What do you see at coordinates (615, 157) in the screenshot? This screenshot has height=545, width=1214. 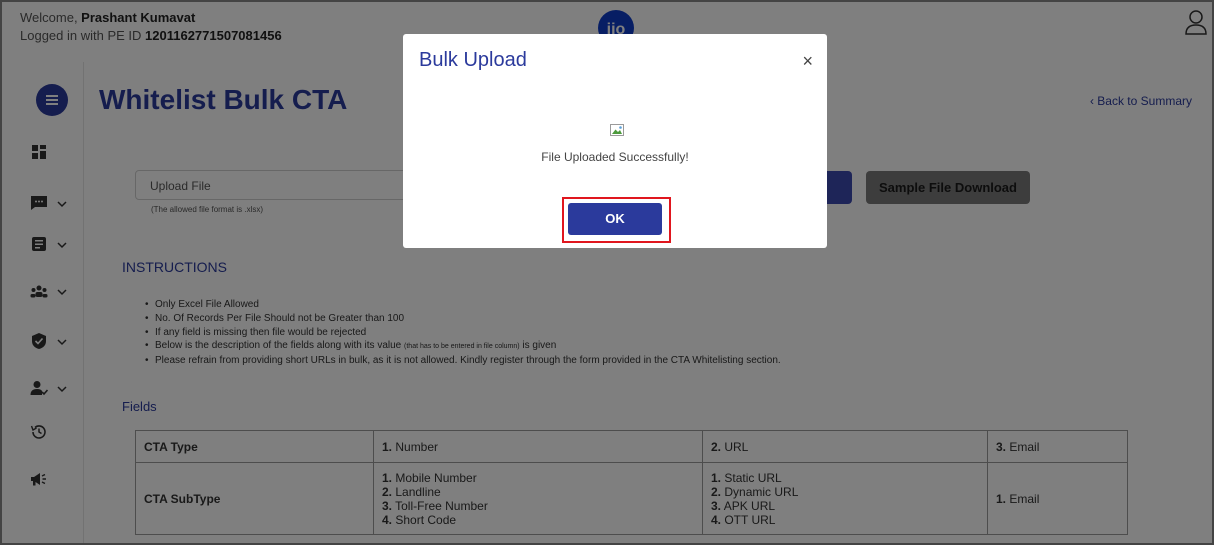 I see `upload-success-message: File Uploaded Successfully!` at bounding box center [615, 157].